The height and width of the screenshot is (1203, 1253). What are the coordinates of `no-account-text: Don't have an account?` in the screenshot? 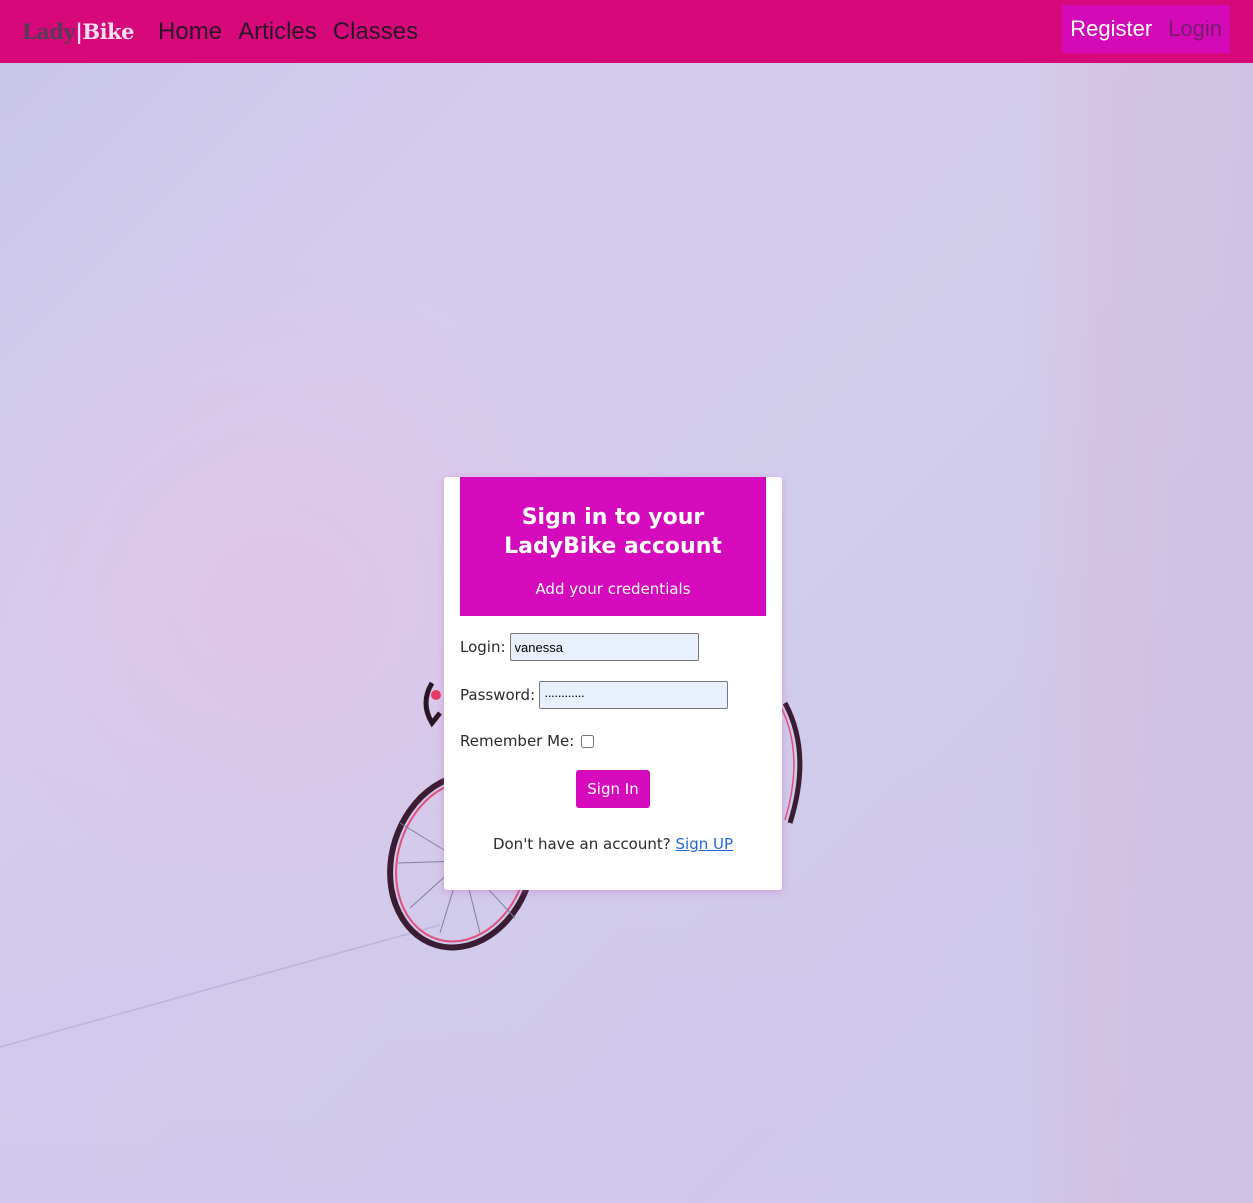 It's located at (581, 844).